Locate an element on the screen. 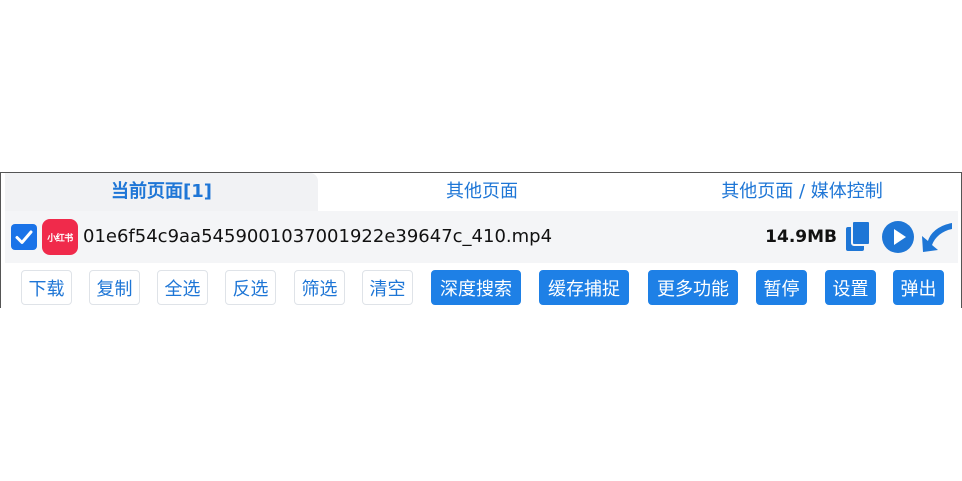 Image resolution: width=962 pixels, height=481 pixels. tab-other-pages: 其他页面 is located at coordinates (482, 192).